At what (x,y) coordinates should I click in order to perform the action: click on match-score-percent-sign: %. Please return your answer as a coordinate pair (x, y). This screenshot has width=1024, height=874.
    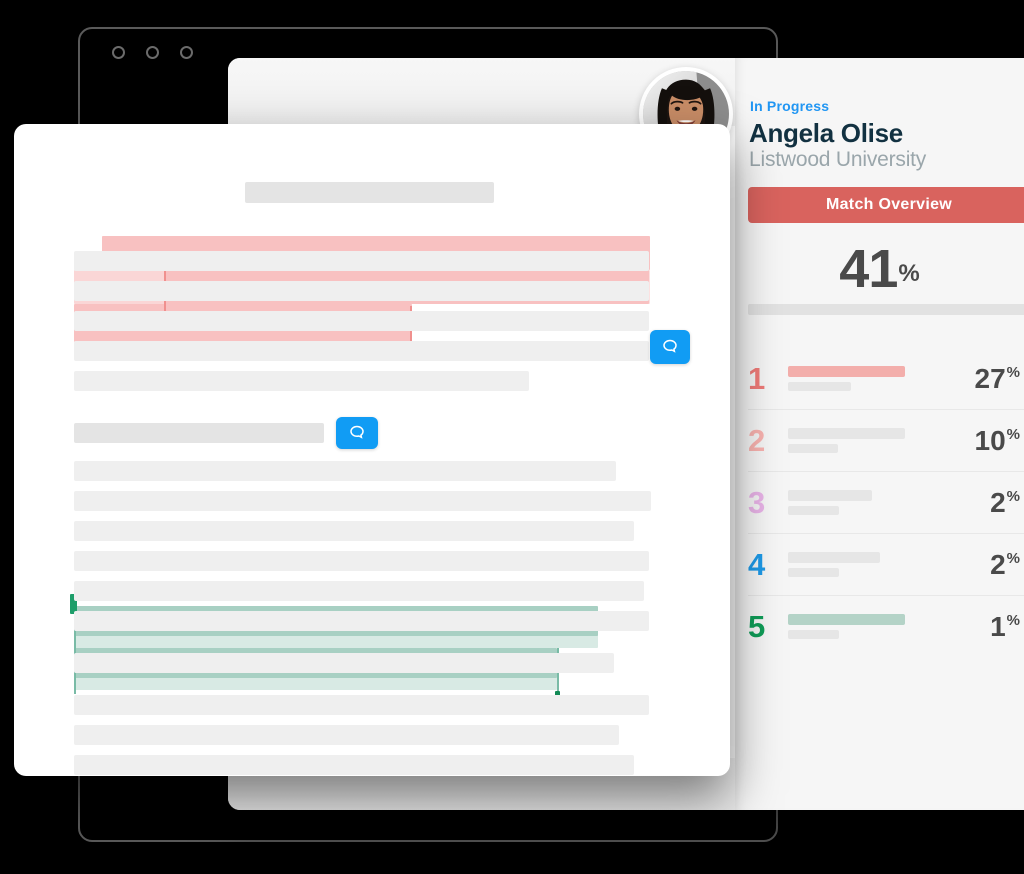
    Looking at the image, I should click on (909, 273).